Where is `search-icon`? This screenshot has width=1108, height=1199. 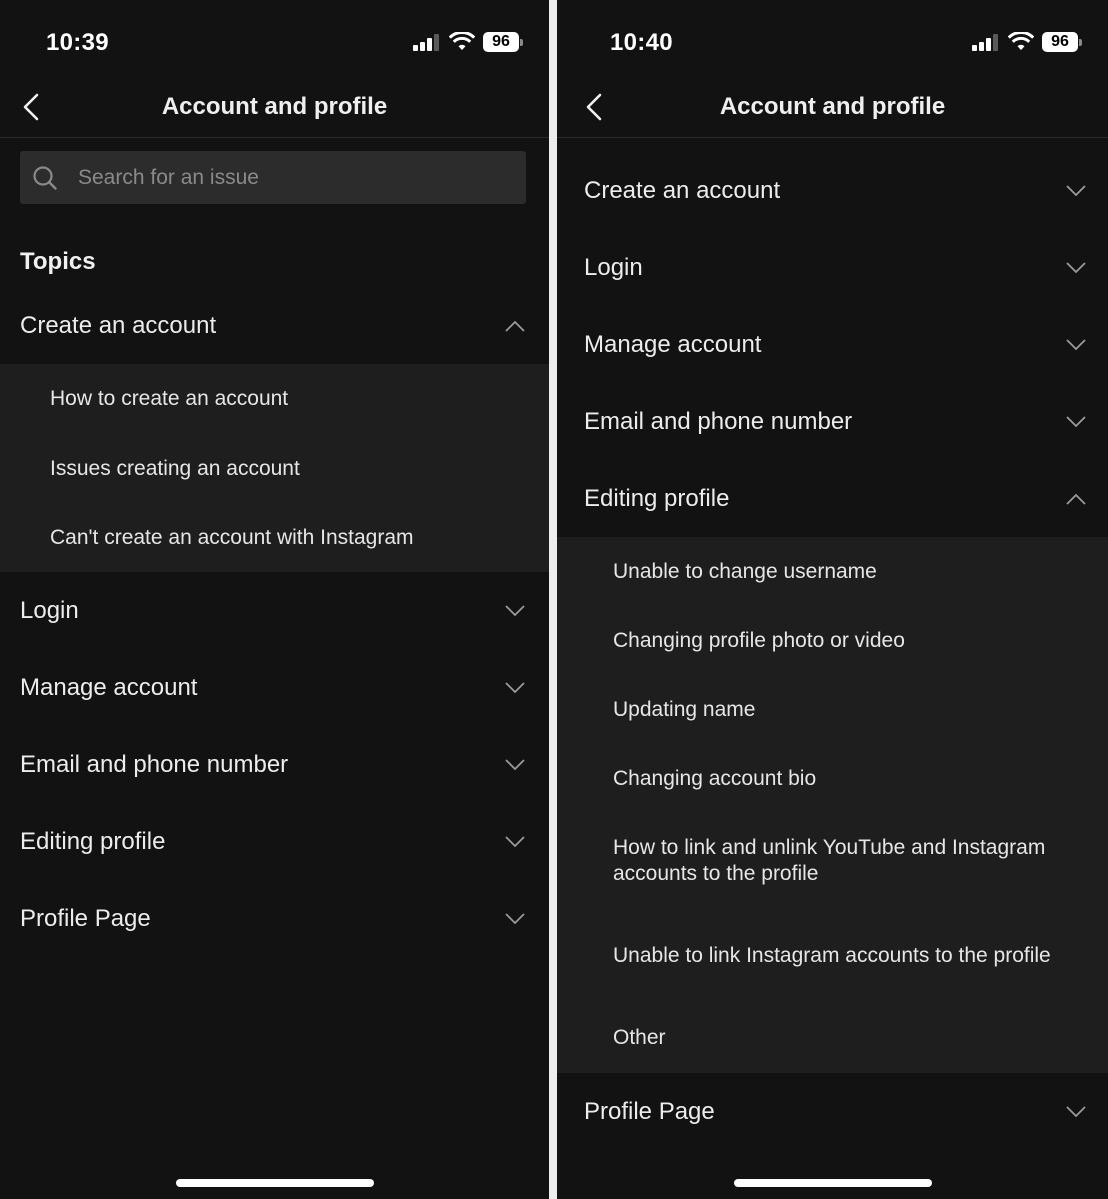 search-icon is located at coordinates (45, 177).